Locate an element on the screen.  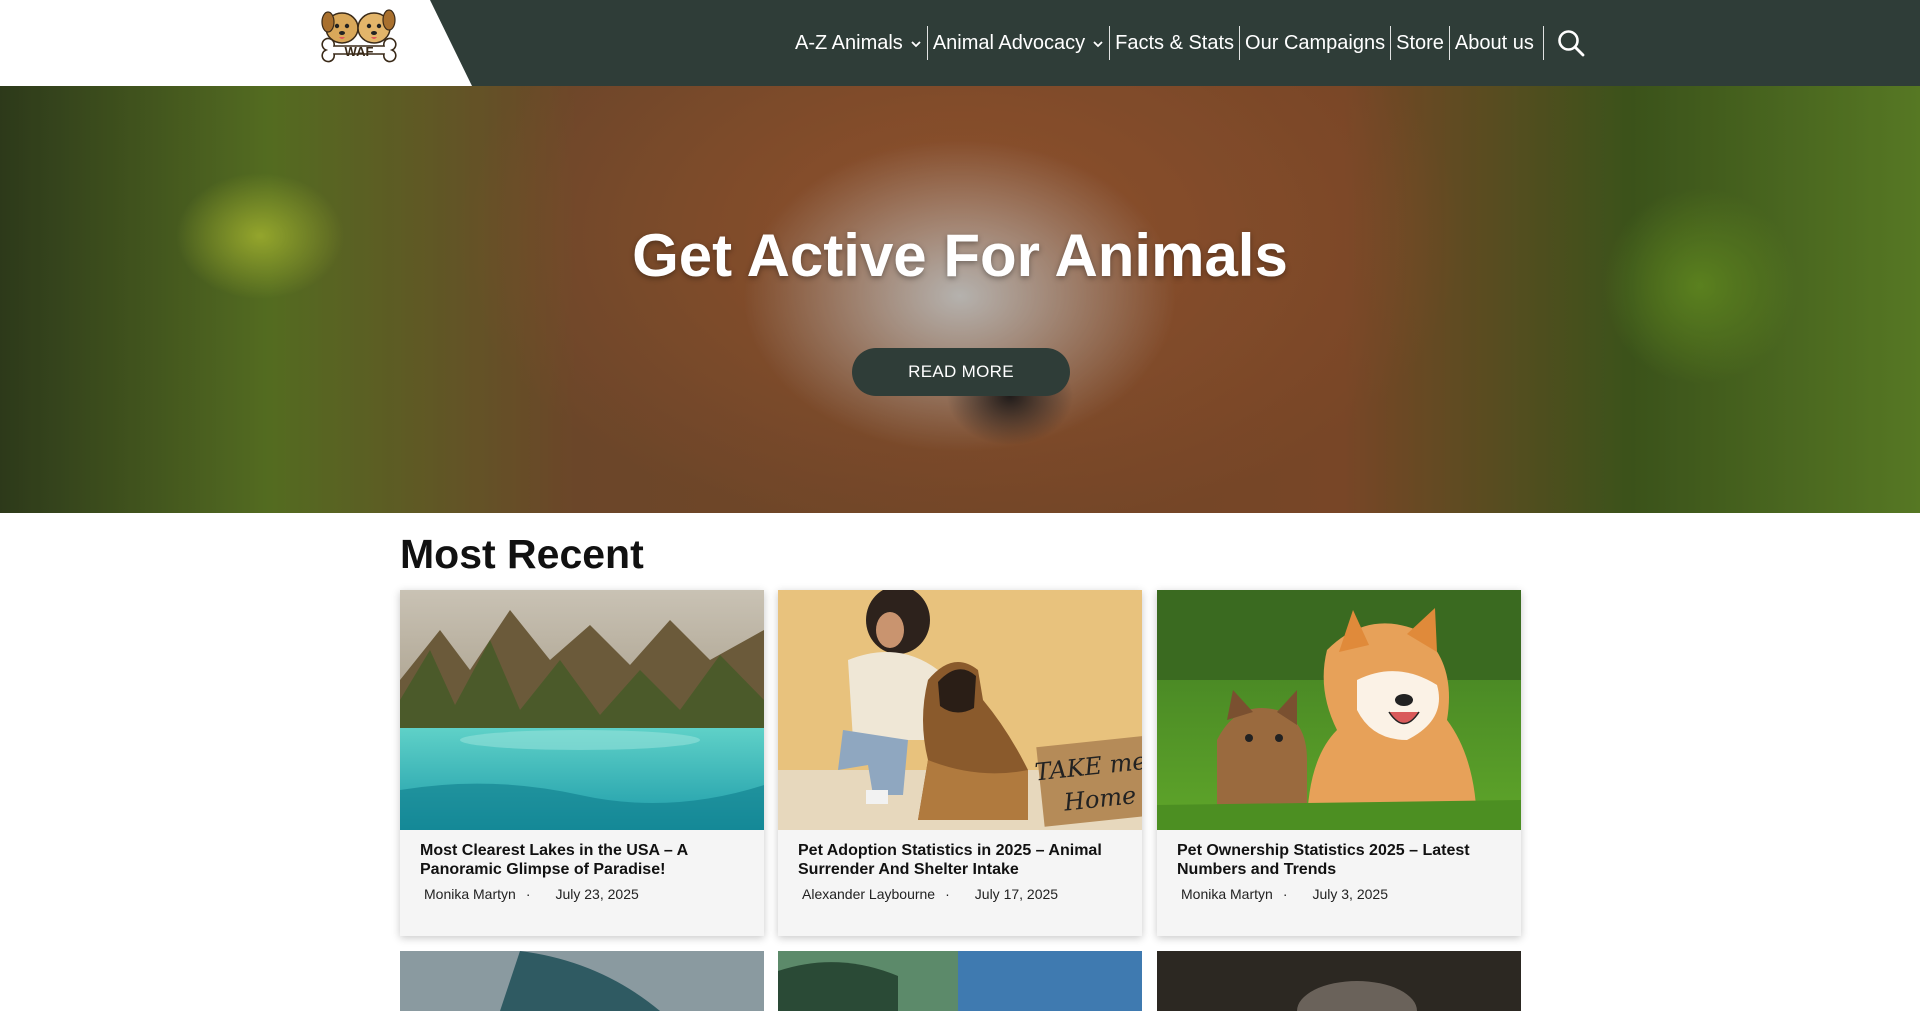
nav-a-z-animals: A-Z Animals is located at coordinates (858, 43).